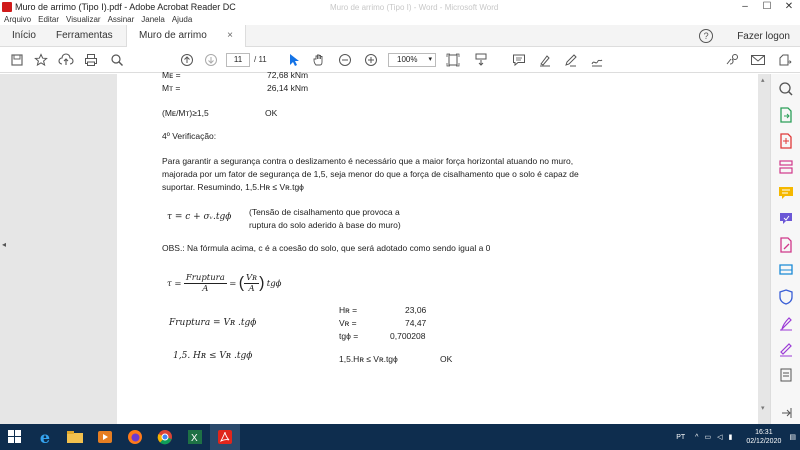 The image size is (800, 450). Describe the element at coordinates (707, 437) in the screenshot. I see `network-icon: ▭` at that location.